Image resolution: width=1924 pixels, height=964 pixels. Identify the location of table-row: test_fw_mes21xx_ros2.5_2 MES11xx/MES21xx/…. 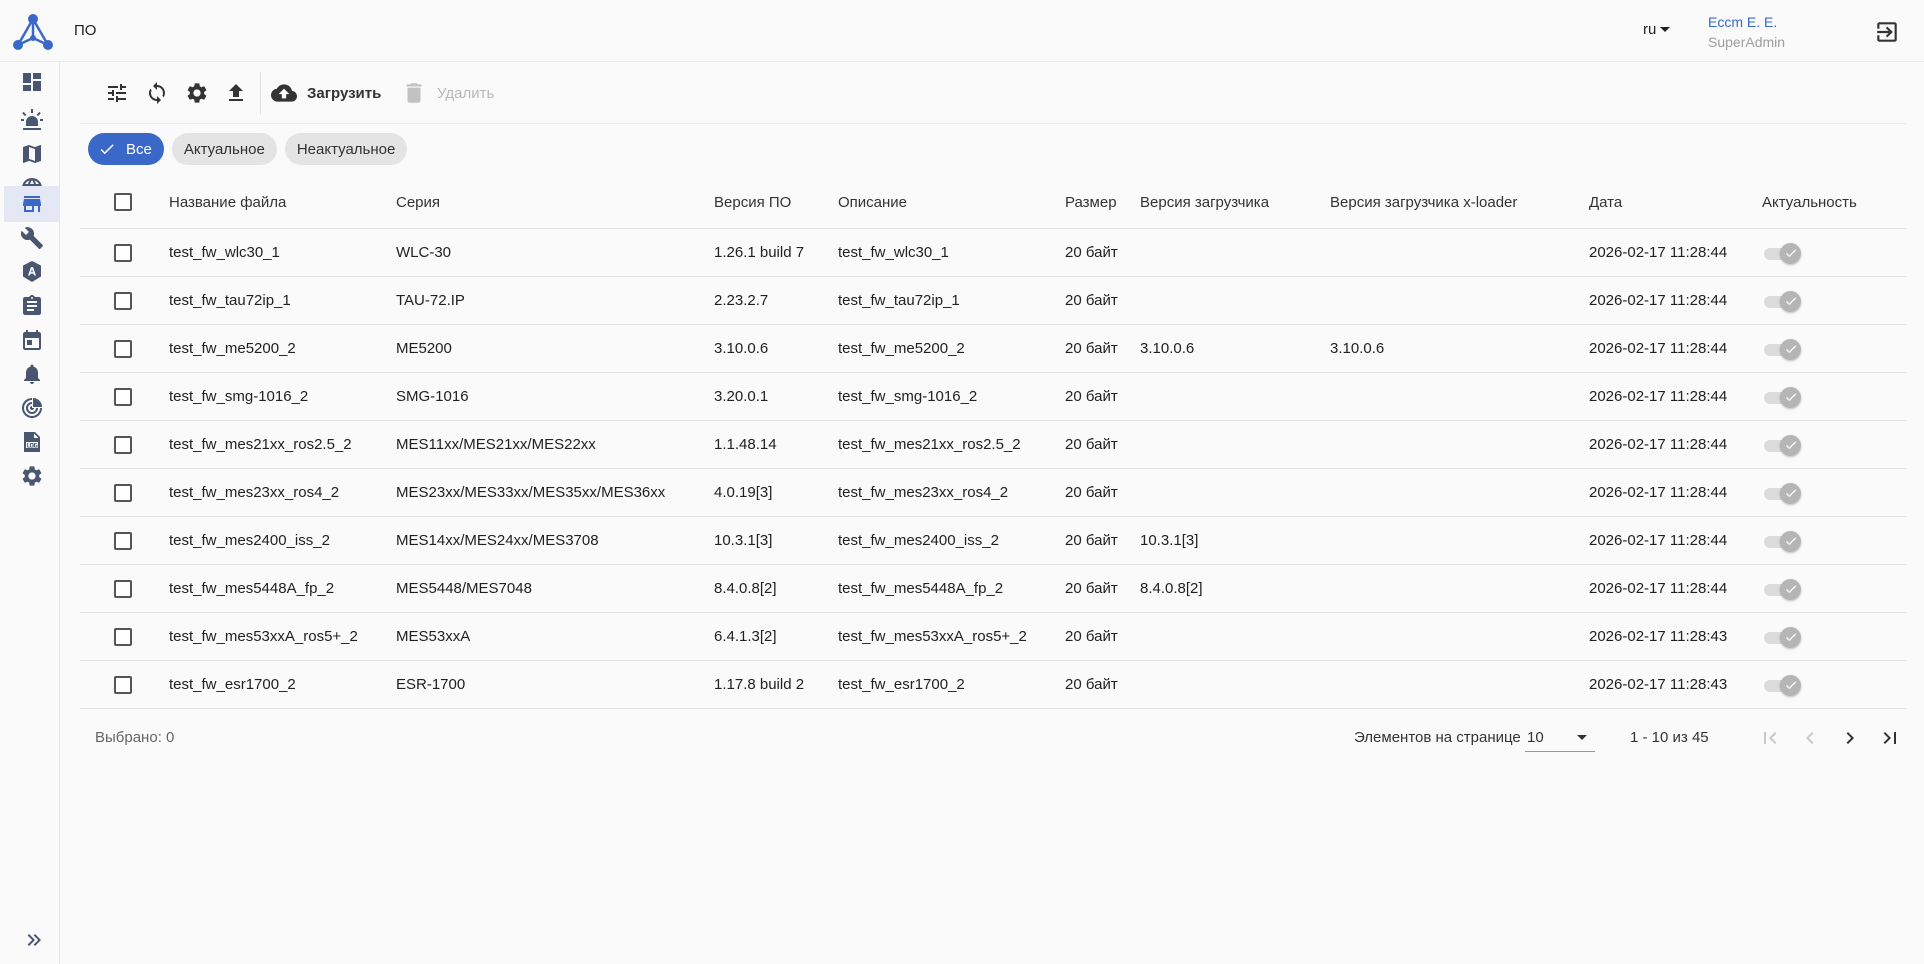
(993, 445).